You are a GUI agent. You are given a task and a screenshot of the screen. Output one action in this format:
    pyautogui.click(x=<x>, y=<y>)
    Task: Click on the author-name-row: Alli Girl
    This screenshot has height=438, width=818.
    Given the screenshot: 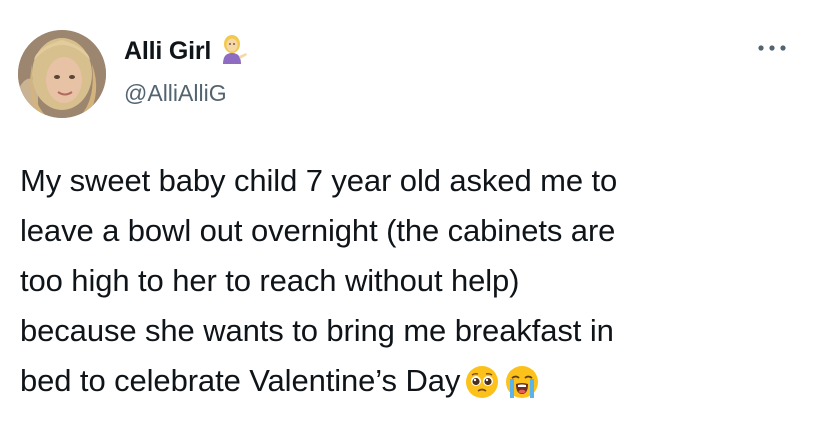 What is the action you would take?
    pyautogui.click(x=186, y=51)
    